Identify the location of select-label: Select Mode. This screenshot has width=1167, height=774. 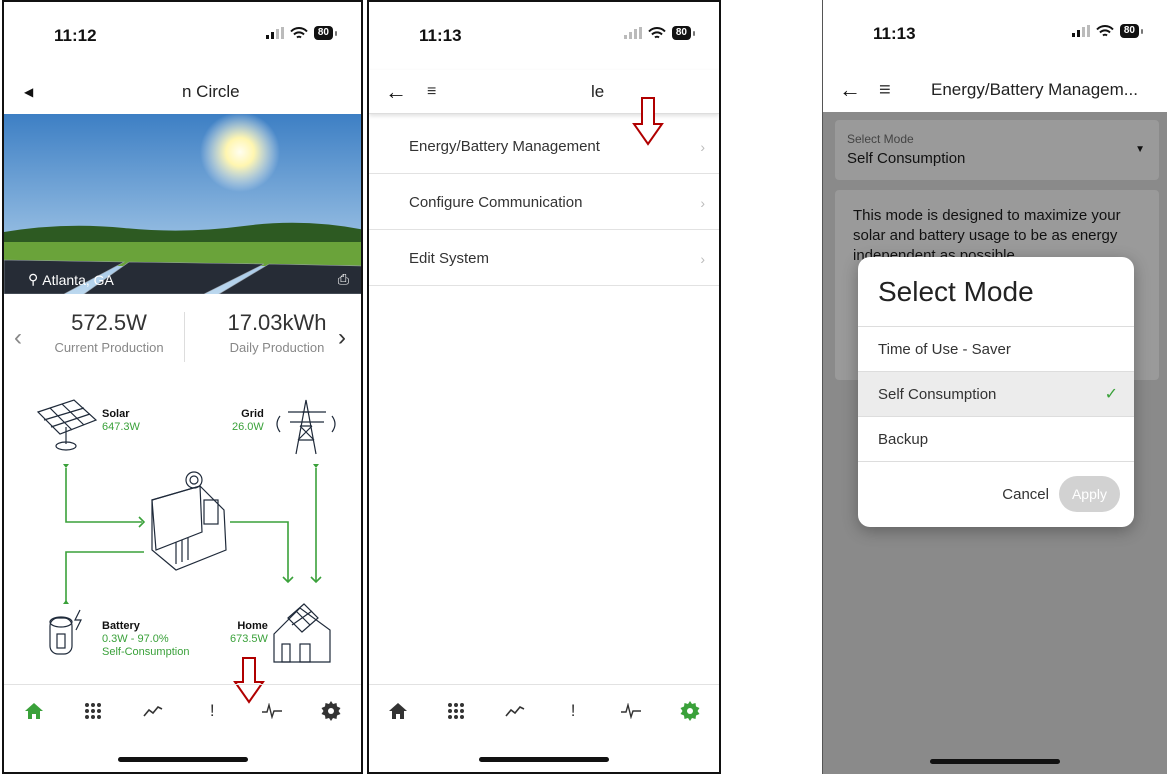
(880, 139).